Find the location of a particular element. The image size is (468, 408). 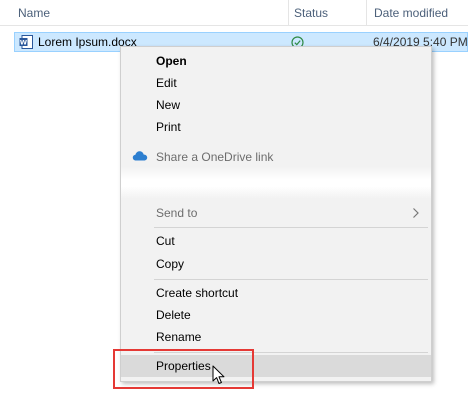

menu-item-label: Send to is located at coordinates (177, 213).